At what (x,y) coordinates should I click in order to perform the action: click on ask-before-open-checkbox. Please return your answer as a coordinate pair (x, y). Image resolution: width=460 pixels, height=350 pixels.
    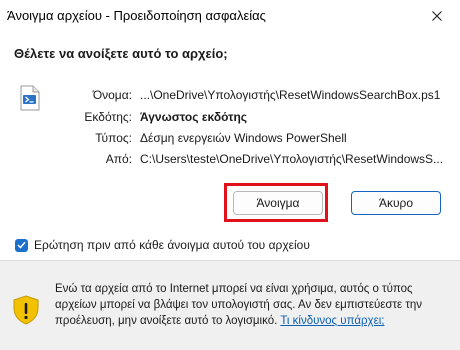
    Looking at the image, I should click on (21, 245).